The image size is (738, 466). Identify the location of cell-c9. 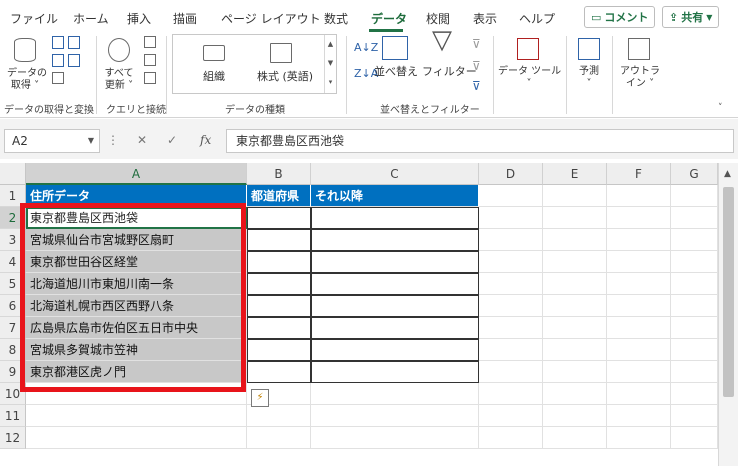
(395, 372).